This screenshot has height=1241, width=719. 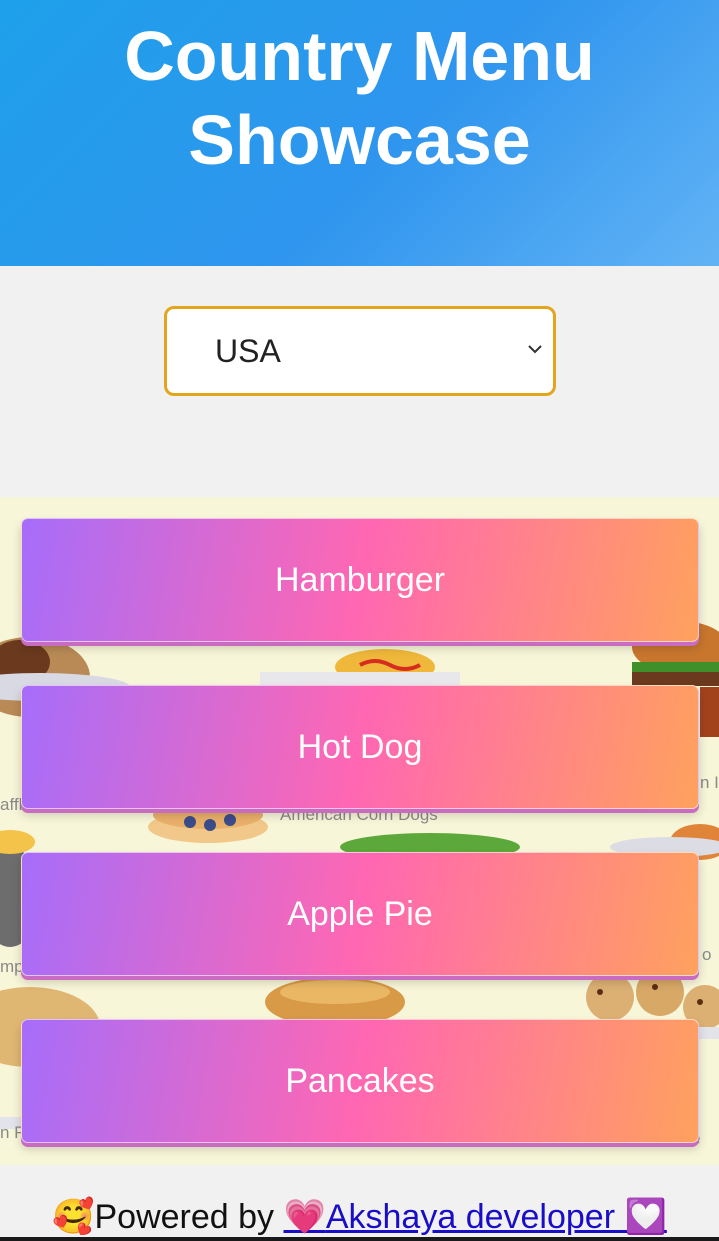 I want to click on bottom-edge, so click(x=359, y=1239).